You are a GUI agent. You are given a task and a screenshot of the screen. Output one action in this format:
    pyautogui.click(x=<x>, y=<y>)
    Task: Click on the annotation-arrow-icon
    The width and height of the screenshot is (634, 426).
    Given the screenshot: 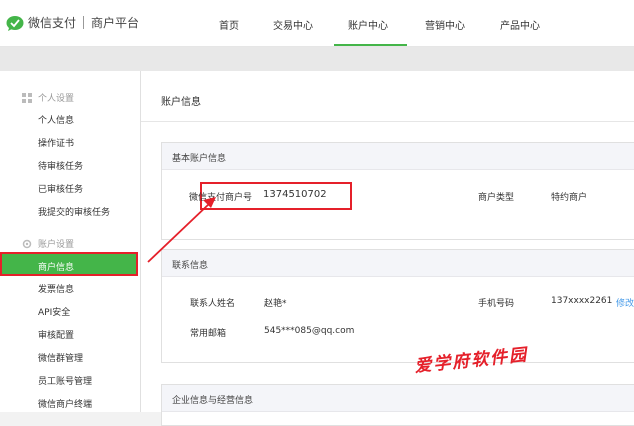 What is the action you would take?
    pyautogui.click(x=181, y=230)
    